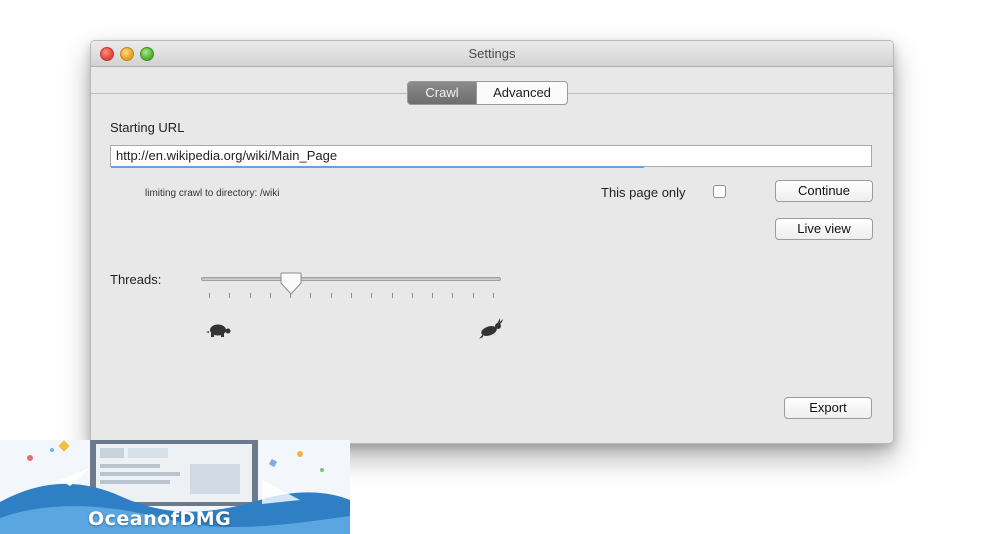  What do you see at coordinates (136, 279) in the screenshot?
I see `threads-label: Threads:` at bounding box center [136, 279].